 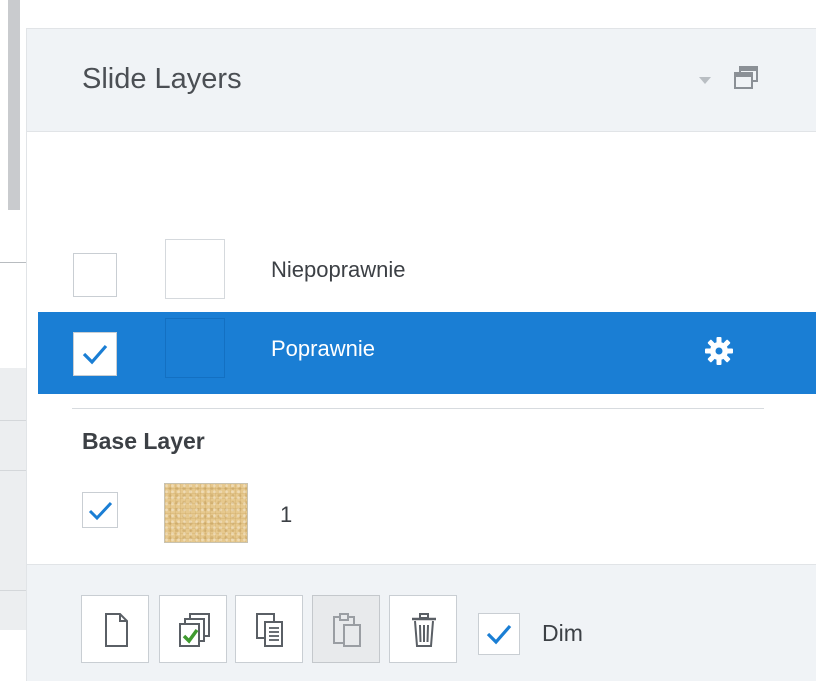 What do you see at coordinates (427, 353) in the screenshot?
I see `layer-row-poprawnie: Poprawnie` at bounding box center [427, 353].